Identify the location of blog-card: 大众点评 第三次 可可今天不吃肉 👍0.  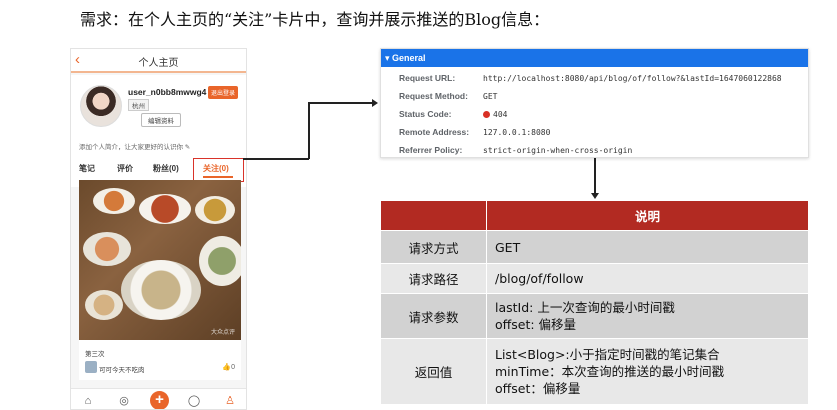
(160, 280).